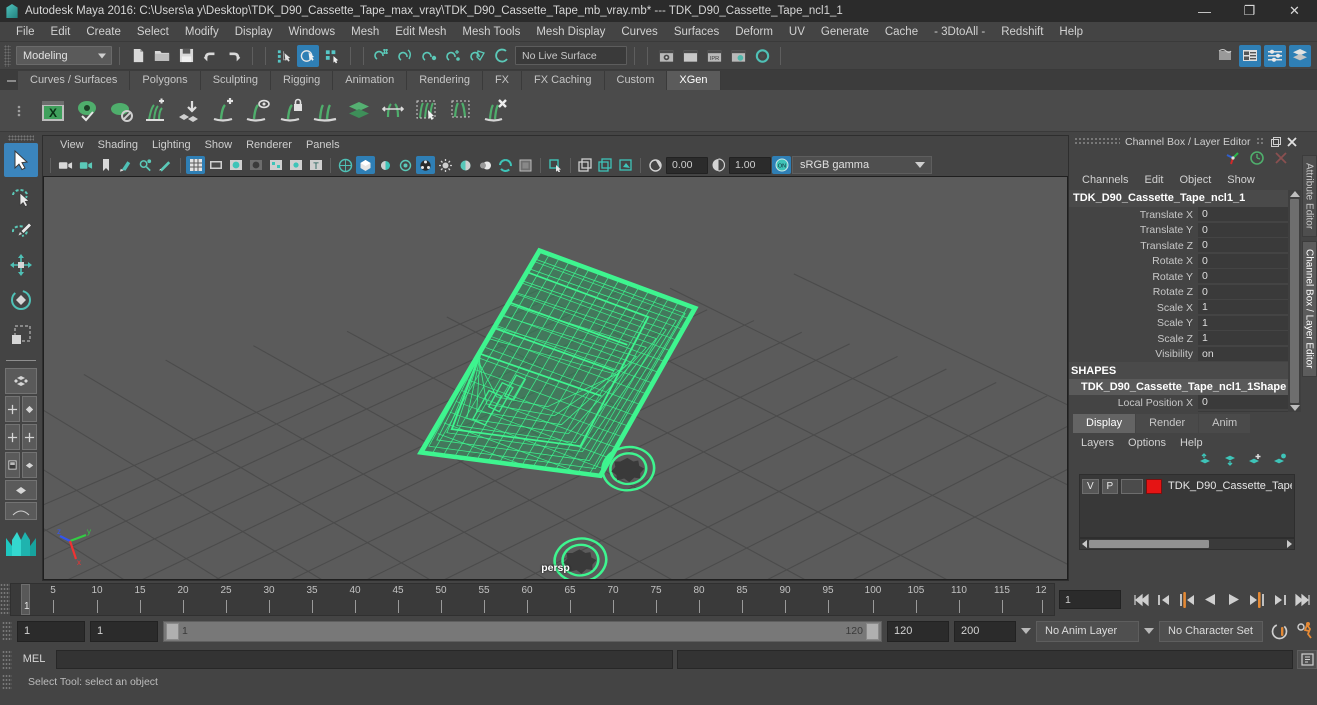 The height and width of the screenshot is (705, 1317). I want to click on xgen-preview-description-icon, so click(257, 111).